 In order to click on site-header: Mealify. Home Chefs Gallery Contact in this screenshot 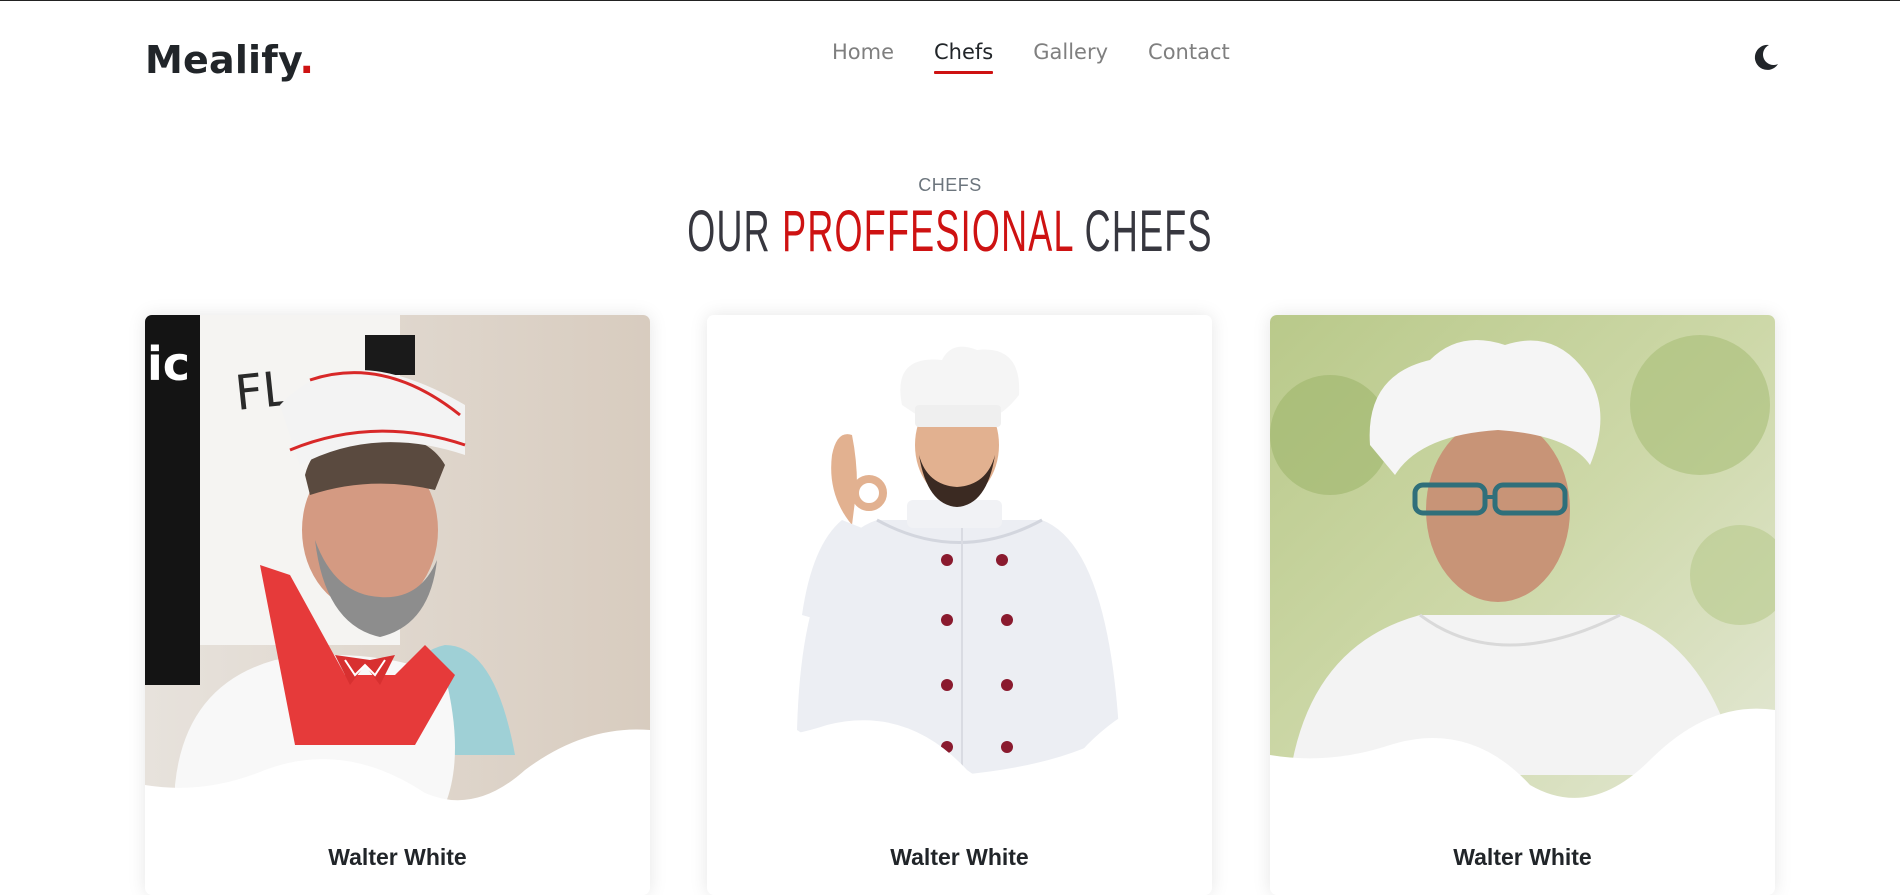, I will do `click(950, 60)`.